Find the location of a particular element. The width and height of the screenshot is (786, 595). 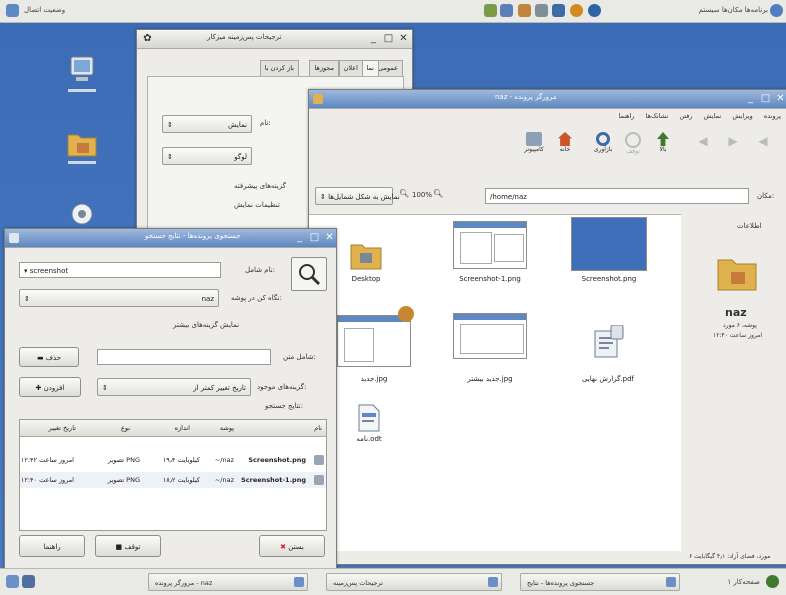

file-label: جدید.jpg is located at coordinates (374, 379).